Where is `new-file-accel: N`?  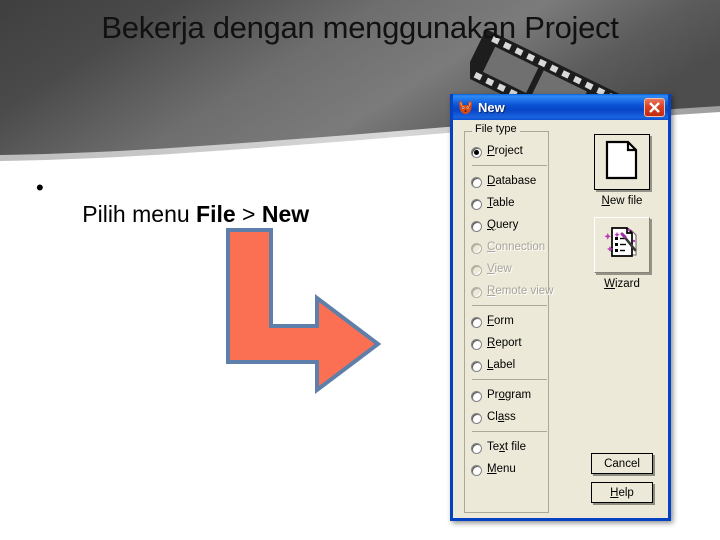
new-file-accel: N is located at coordinates (605, 201).